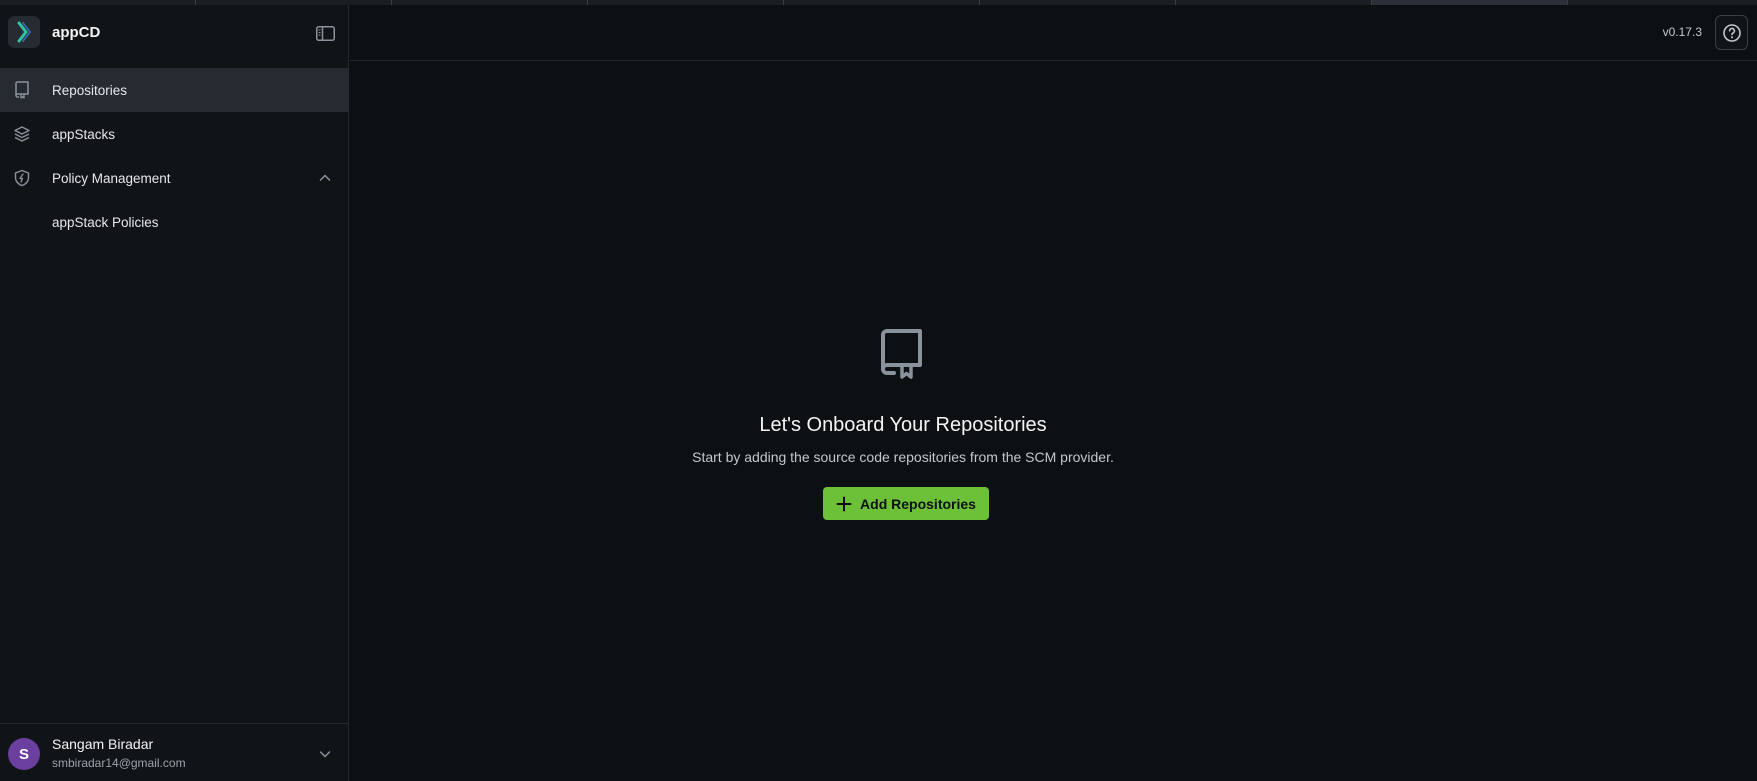 The height and width of the screenshot is (781, 1757). What do you see at coordinates (174, 178) in the screenshot?
I see `sidebar-item-policy-management: Policy Management` at bounding box center [174, 178].